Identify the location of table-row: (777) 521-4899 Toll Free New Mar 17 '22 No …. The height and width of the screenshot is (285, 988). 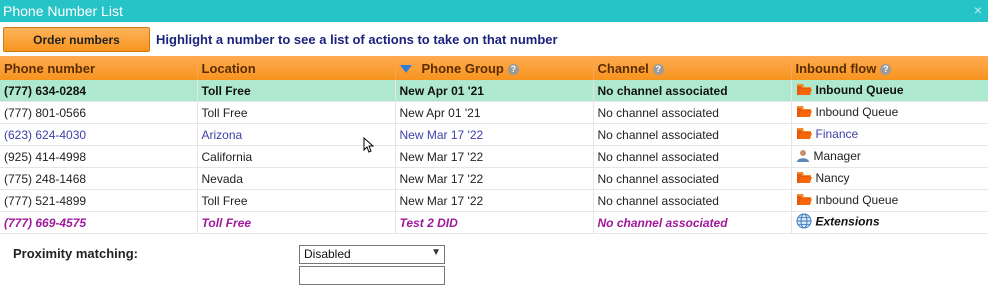
(494, 200).